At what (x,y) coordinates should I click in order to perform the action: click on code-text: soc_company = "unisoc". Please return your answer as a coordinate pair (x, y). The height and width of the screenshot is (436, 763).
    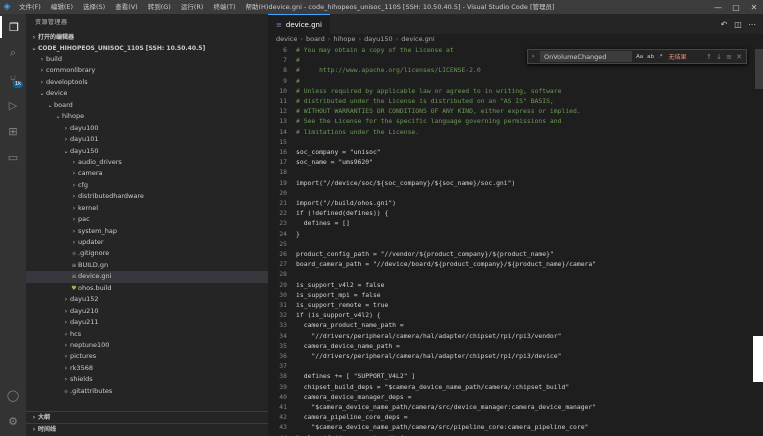
    Looking at the image, I should click on (338, 152).